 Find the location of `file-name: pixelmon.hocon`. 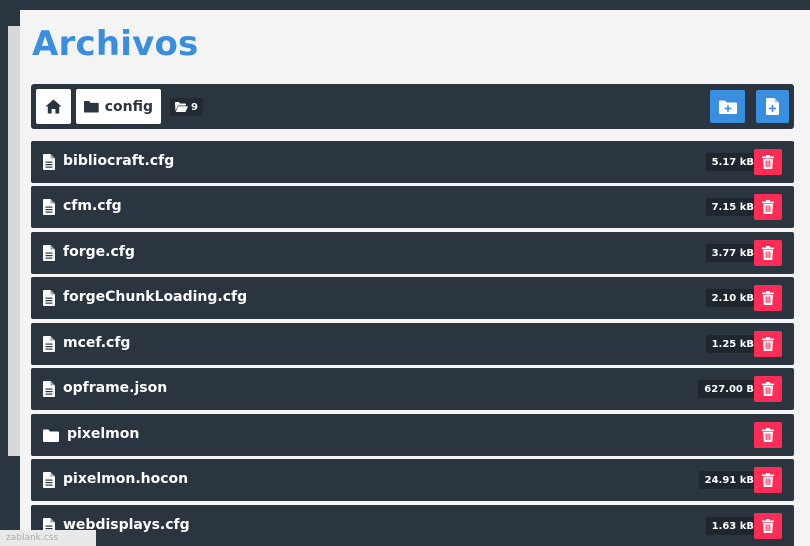

file-name: pixelmon.hocon is located at coordinates (125, 479).